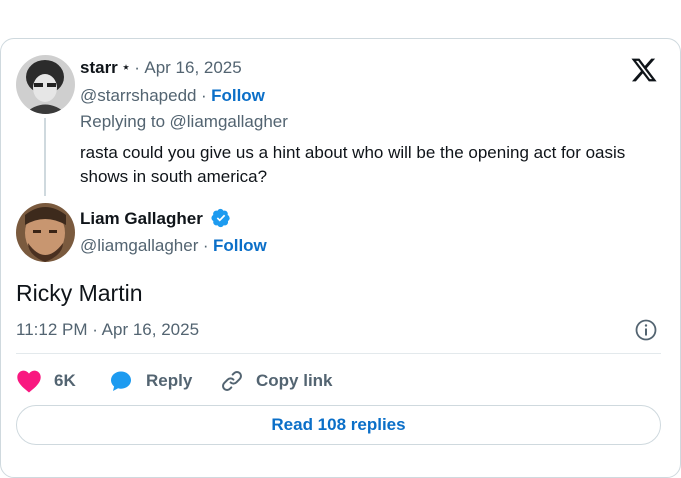  I want to click on info-icon, so click(646, 330).